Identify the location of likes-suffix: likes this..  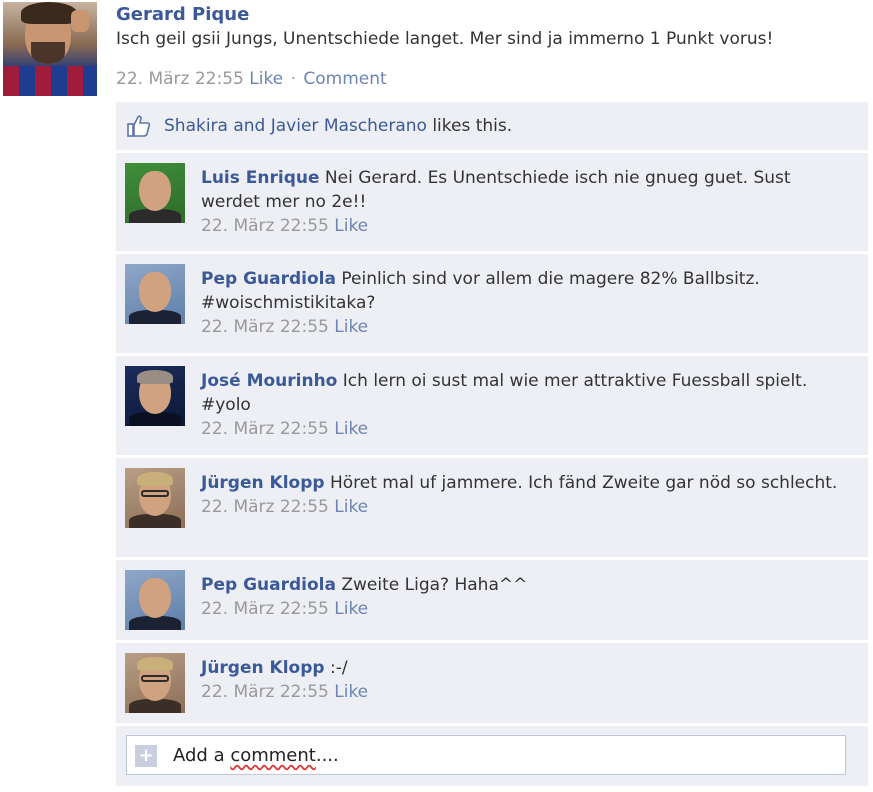
(469, 126).